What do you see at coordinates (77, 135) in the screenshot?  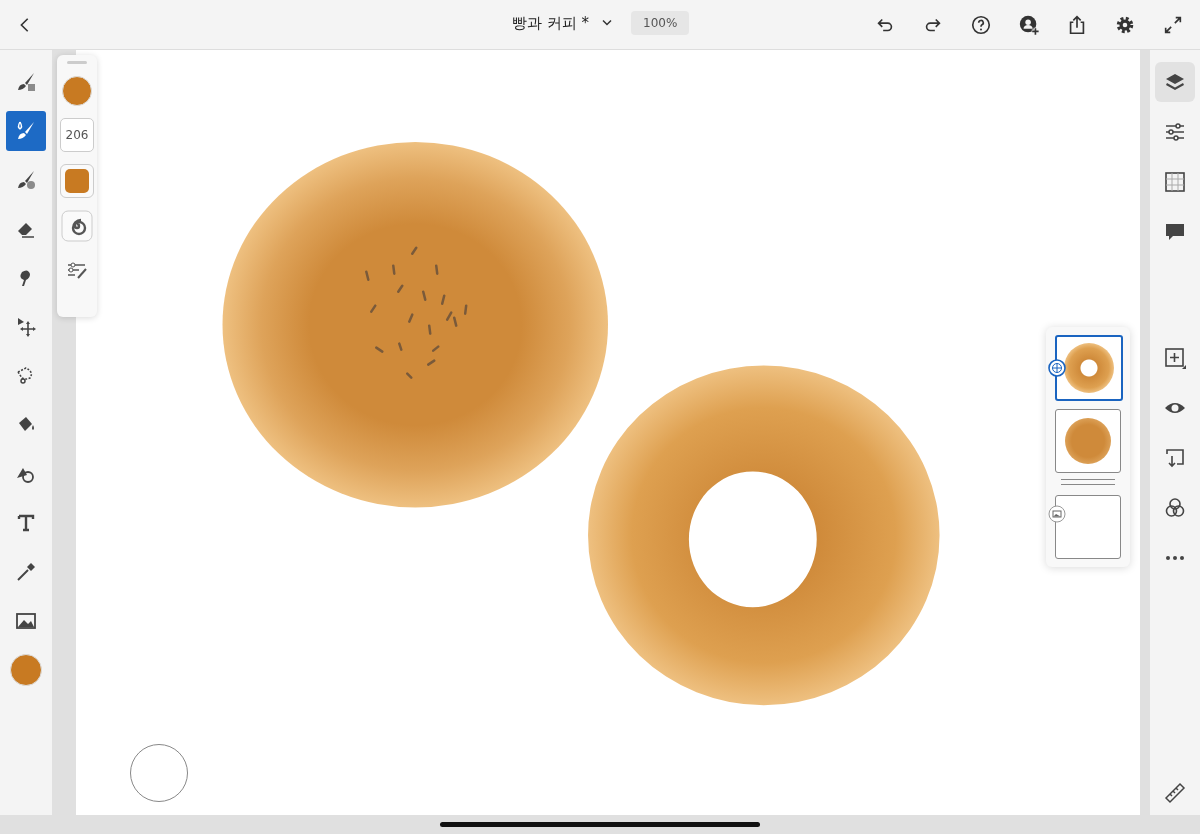 I see `brush-size-field: 206` at bounding box center [77, 135].